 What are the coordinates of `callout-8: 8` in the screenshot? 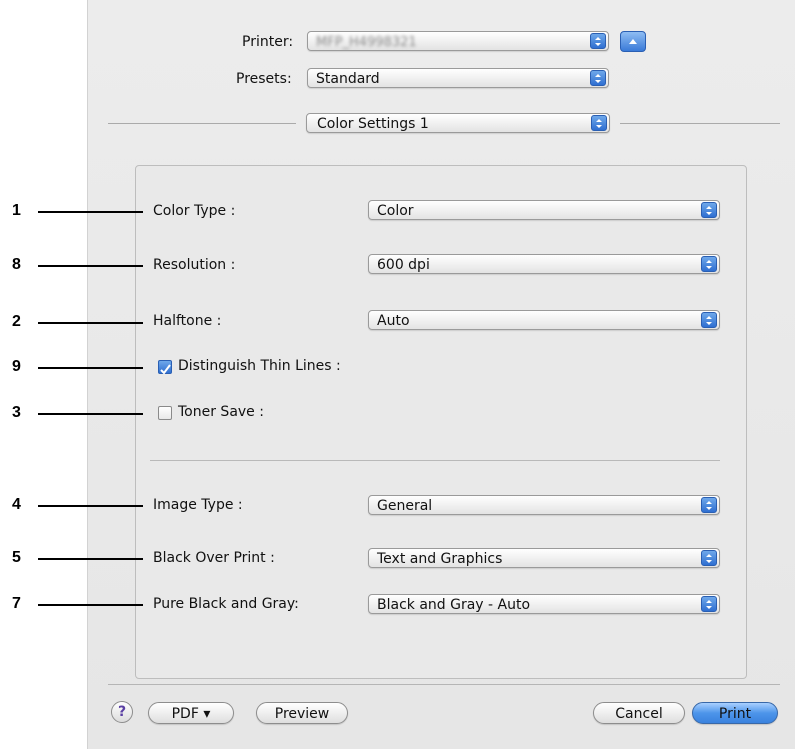 It's located at (16, 264).